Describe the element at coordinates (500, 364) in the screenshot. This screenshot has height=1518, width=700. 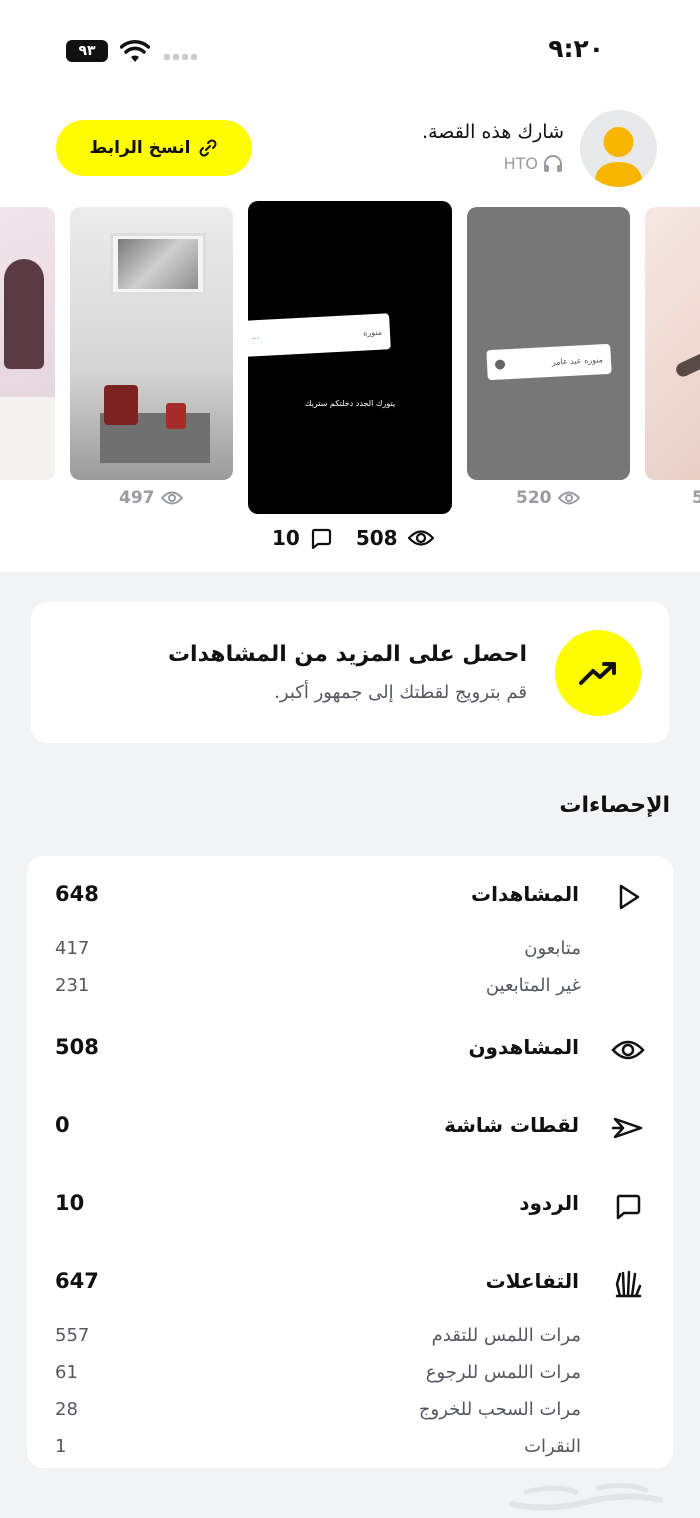
I see `sticker-dot` at that location.